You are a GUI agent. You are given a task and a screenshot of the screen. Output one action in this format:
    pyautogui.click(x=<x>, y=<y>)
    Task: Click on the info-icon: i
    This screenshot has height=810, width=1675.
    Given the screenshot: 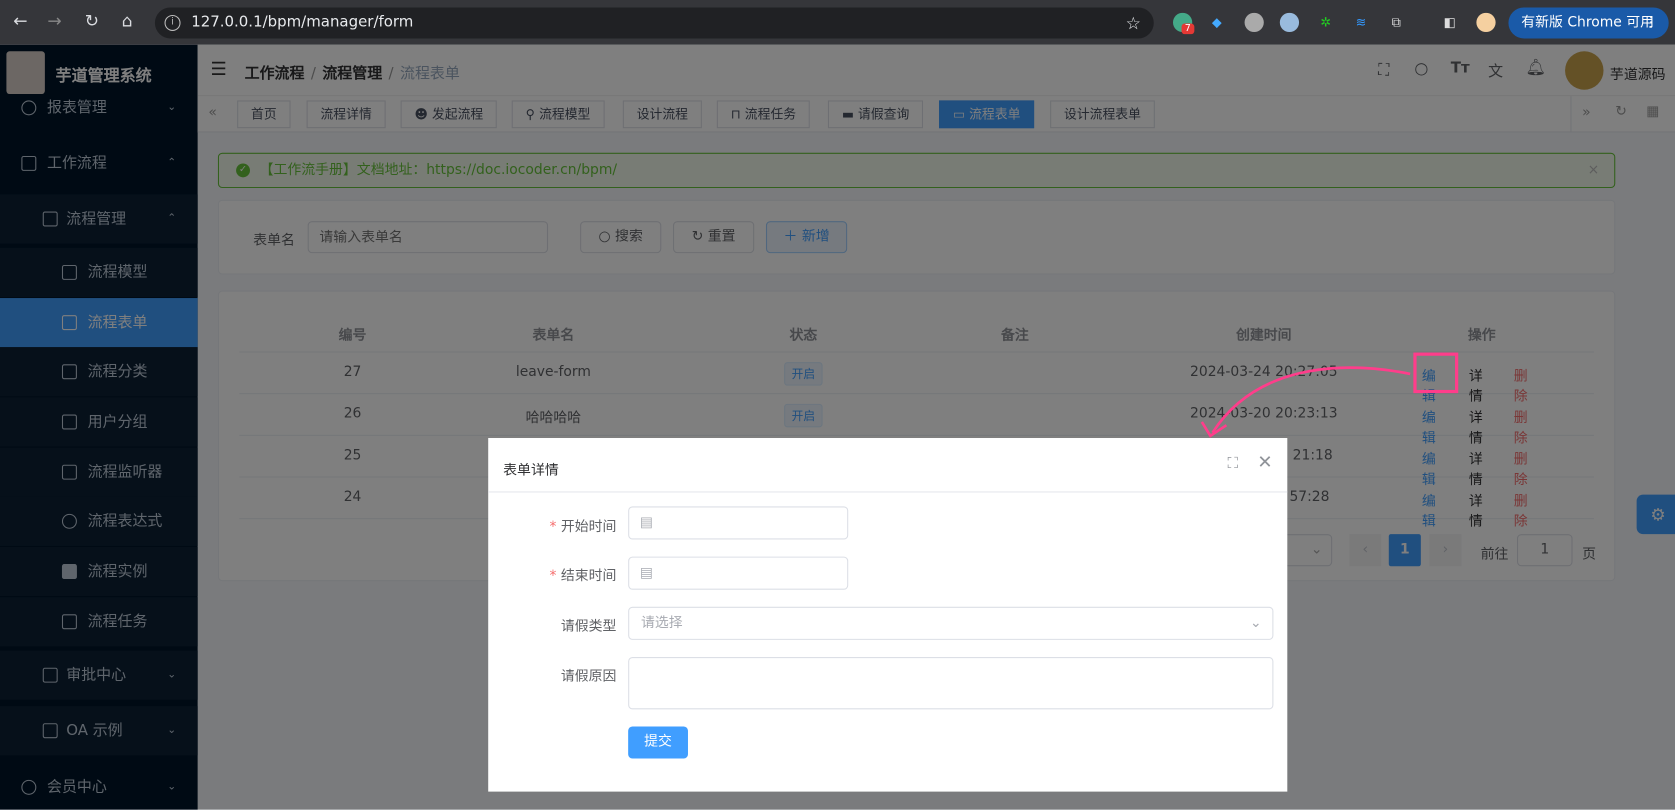 What is the action you would take?
    pyautogui.click(x=172, y=22)
    